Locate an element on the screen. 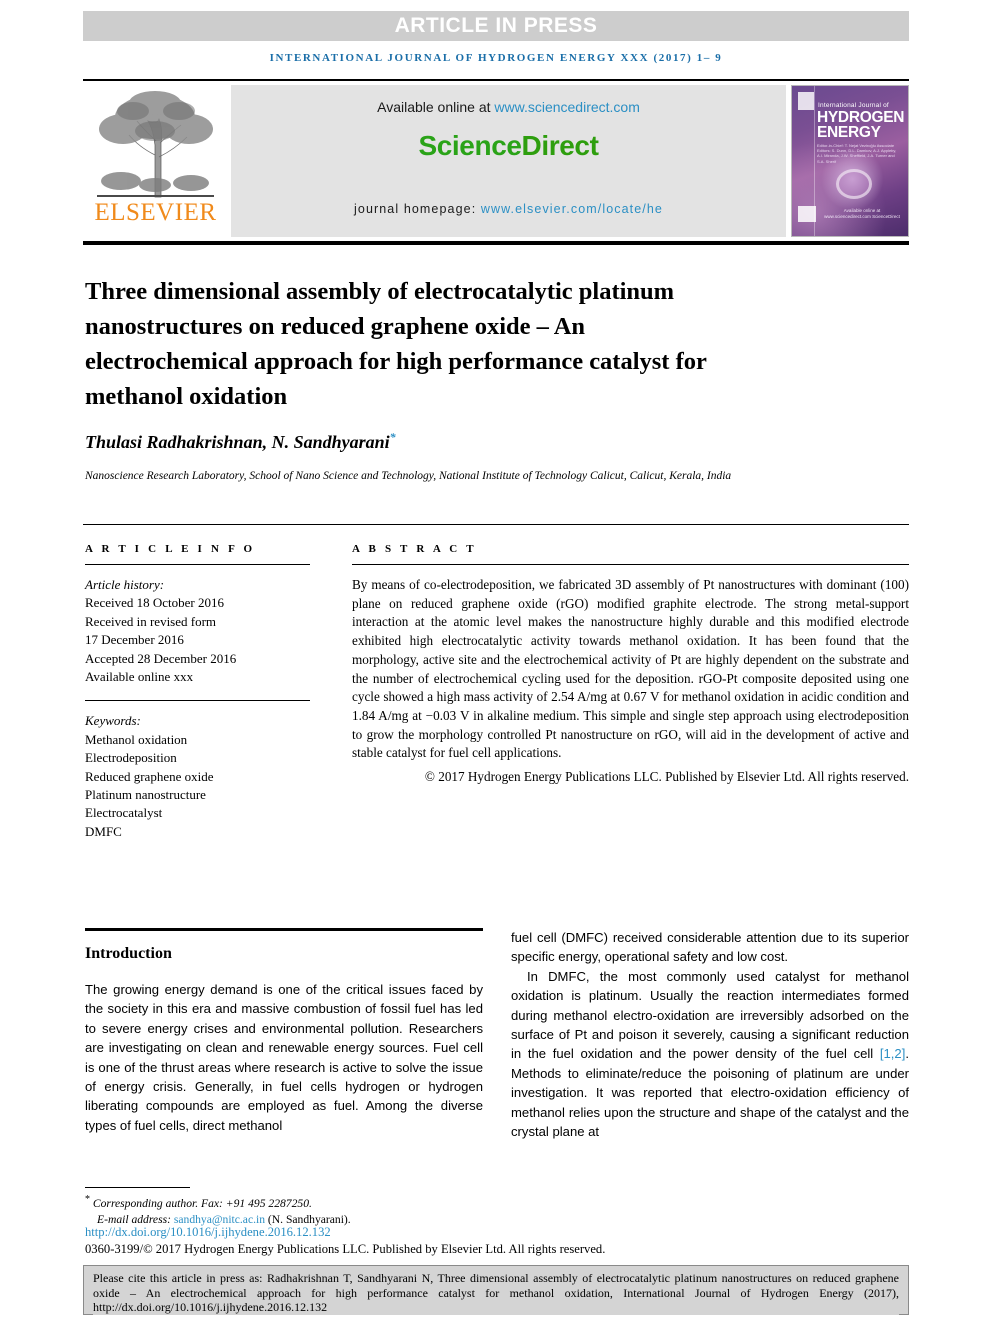 This screenshot has height=1323, width=992. keyword-item: DMFC is located at coordinates (103, 831).